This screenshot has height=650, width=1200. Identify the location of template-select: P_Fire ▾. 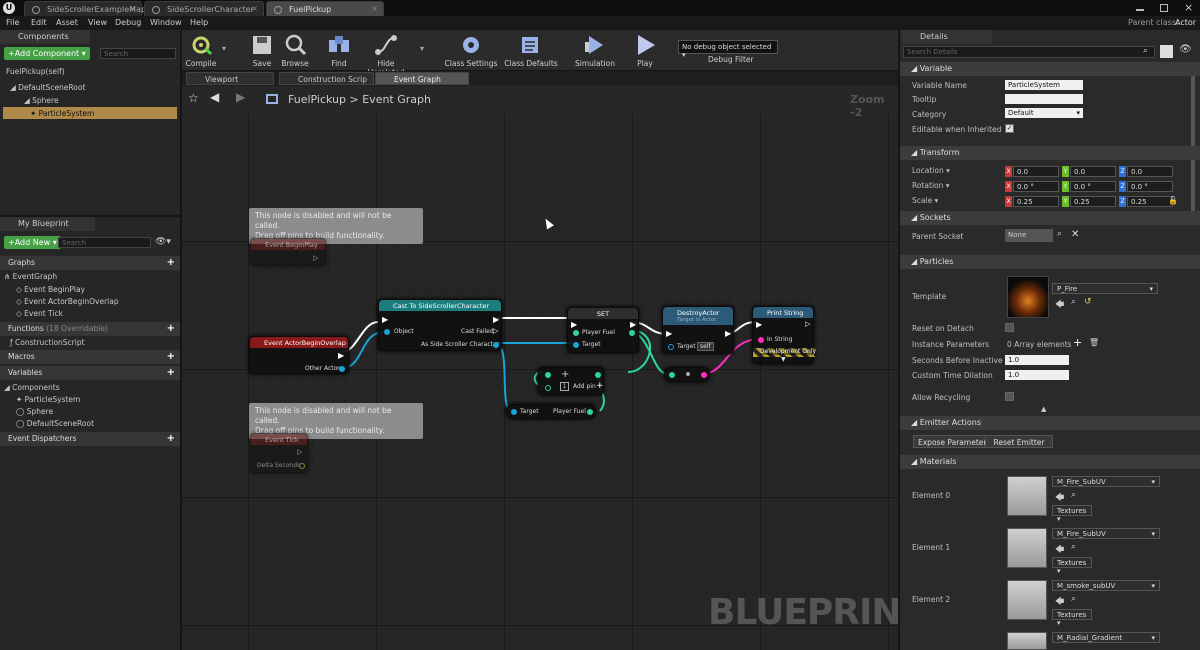
(1105, 288).